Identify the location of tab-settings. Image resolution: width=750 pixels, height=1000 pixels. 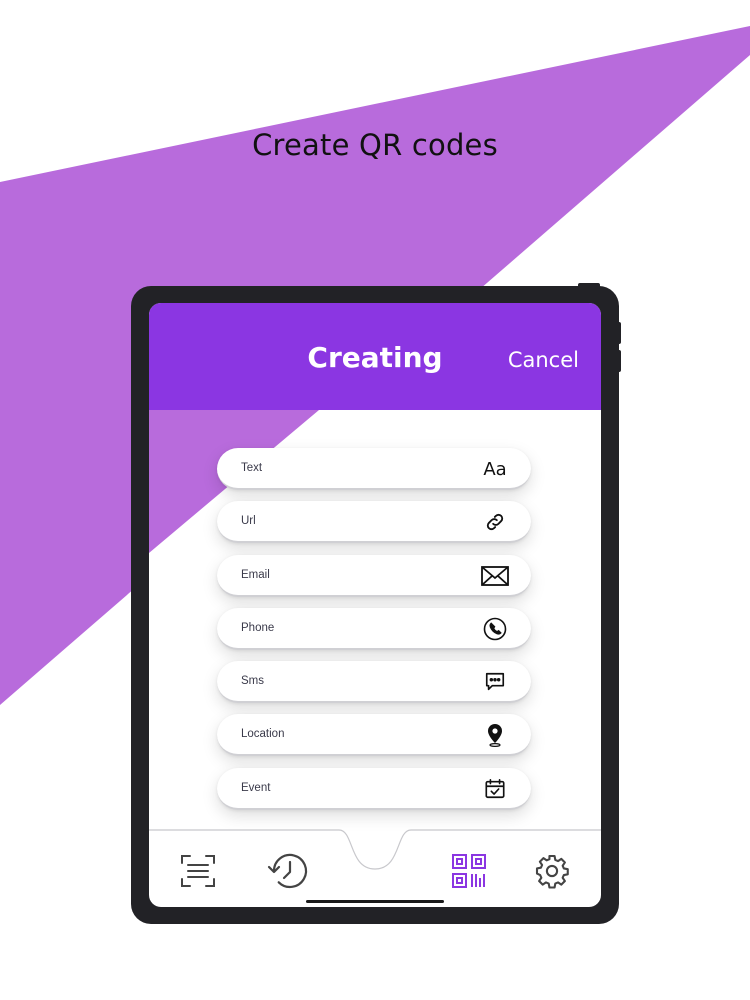
(552, 871).